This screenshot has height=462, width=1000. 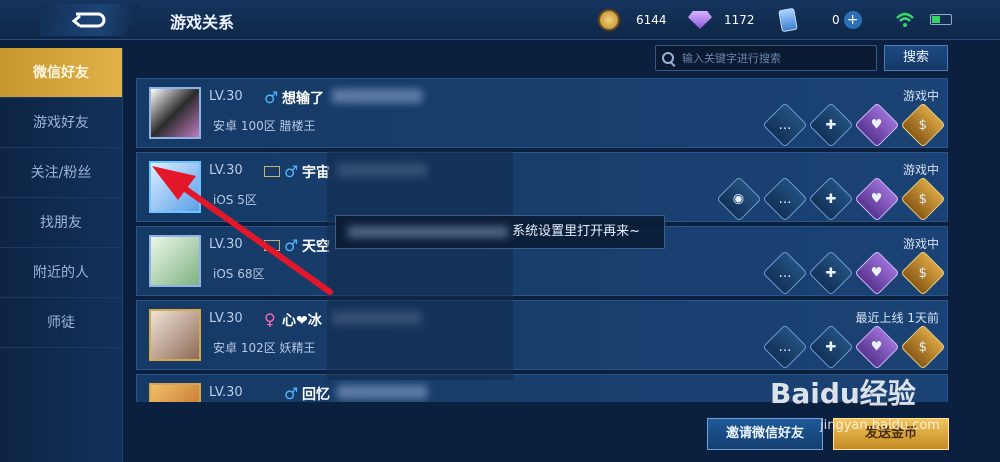 I want to click on top-bar: 游戏关系 6144 1172 0 +, so click(x=500, y=20).